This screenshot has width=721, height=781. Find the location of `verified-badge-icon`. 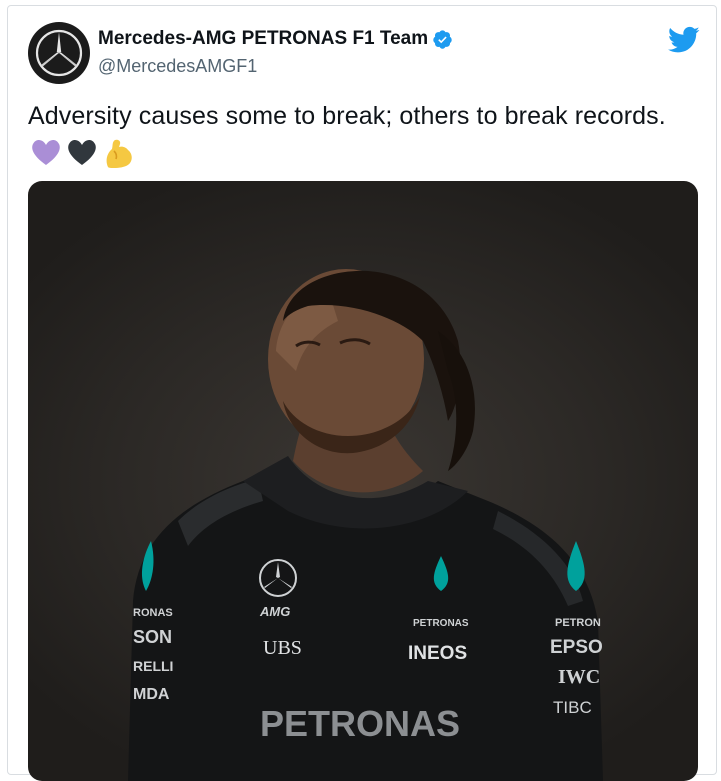

verified-badge-icon is located at coordinates (442, 39).